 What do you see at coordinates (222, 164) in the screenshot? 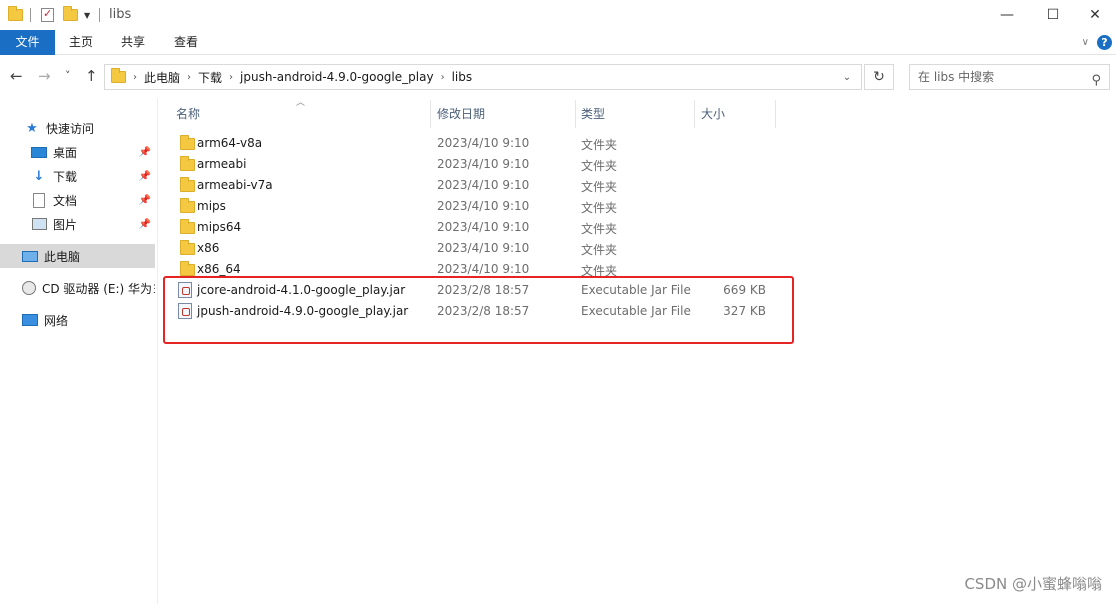
I see `file-name: armeabi` at bounding box center [222, 164].